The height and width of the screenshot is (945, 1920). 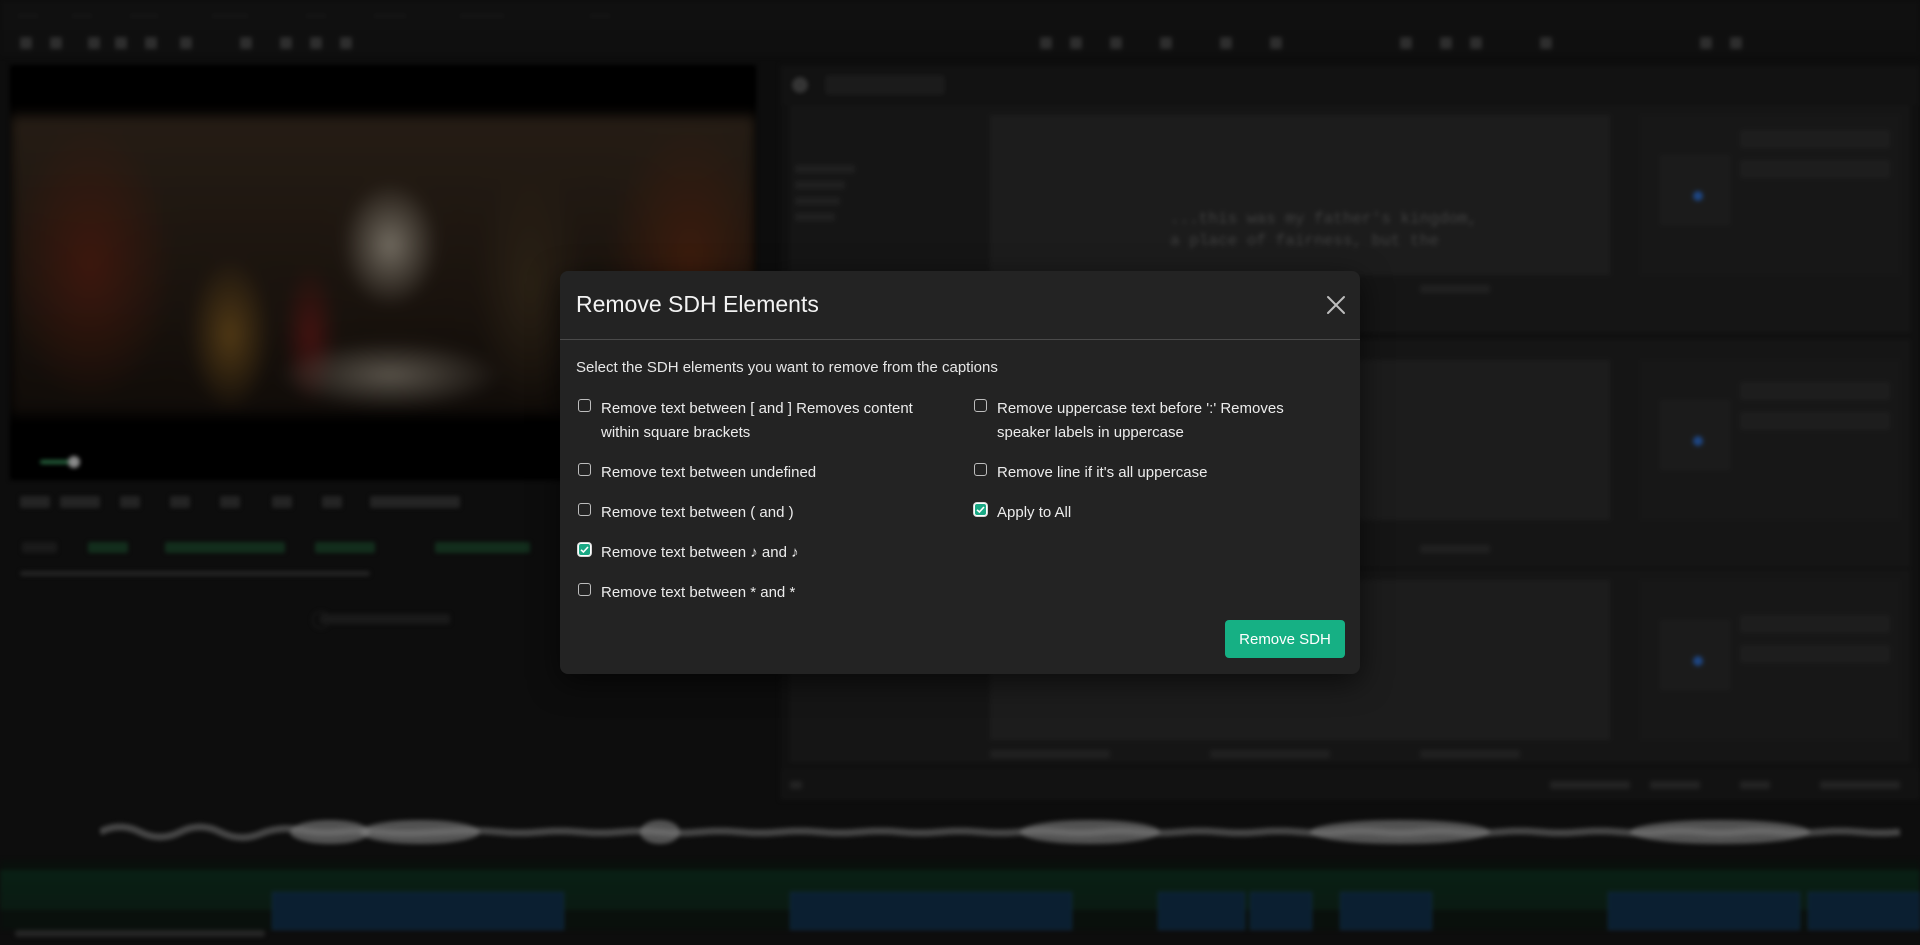 I want to click on option-asterisks: Remove text between * and *, so click(x=758, y=593).